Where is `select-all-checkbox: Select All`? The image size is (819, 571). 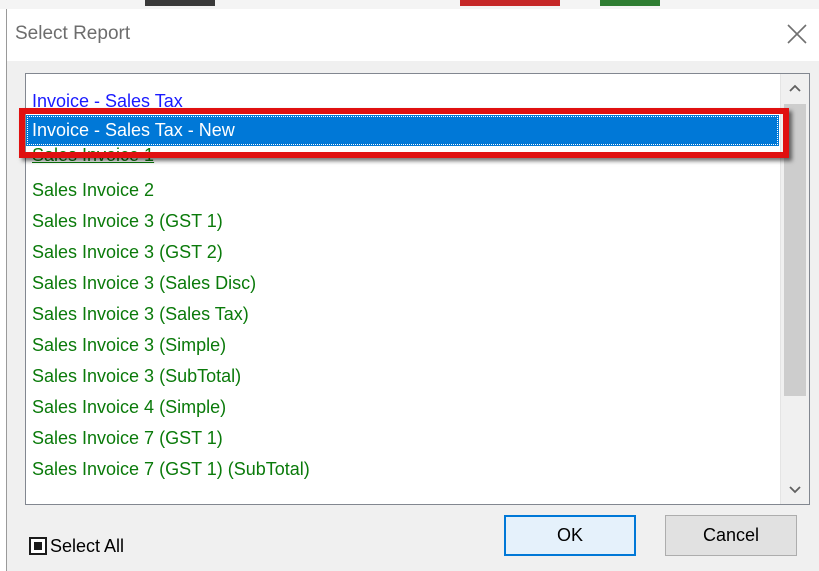
select-all-checkbox: Select All is located at coordinates (76, 546).